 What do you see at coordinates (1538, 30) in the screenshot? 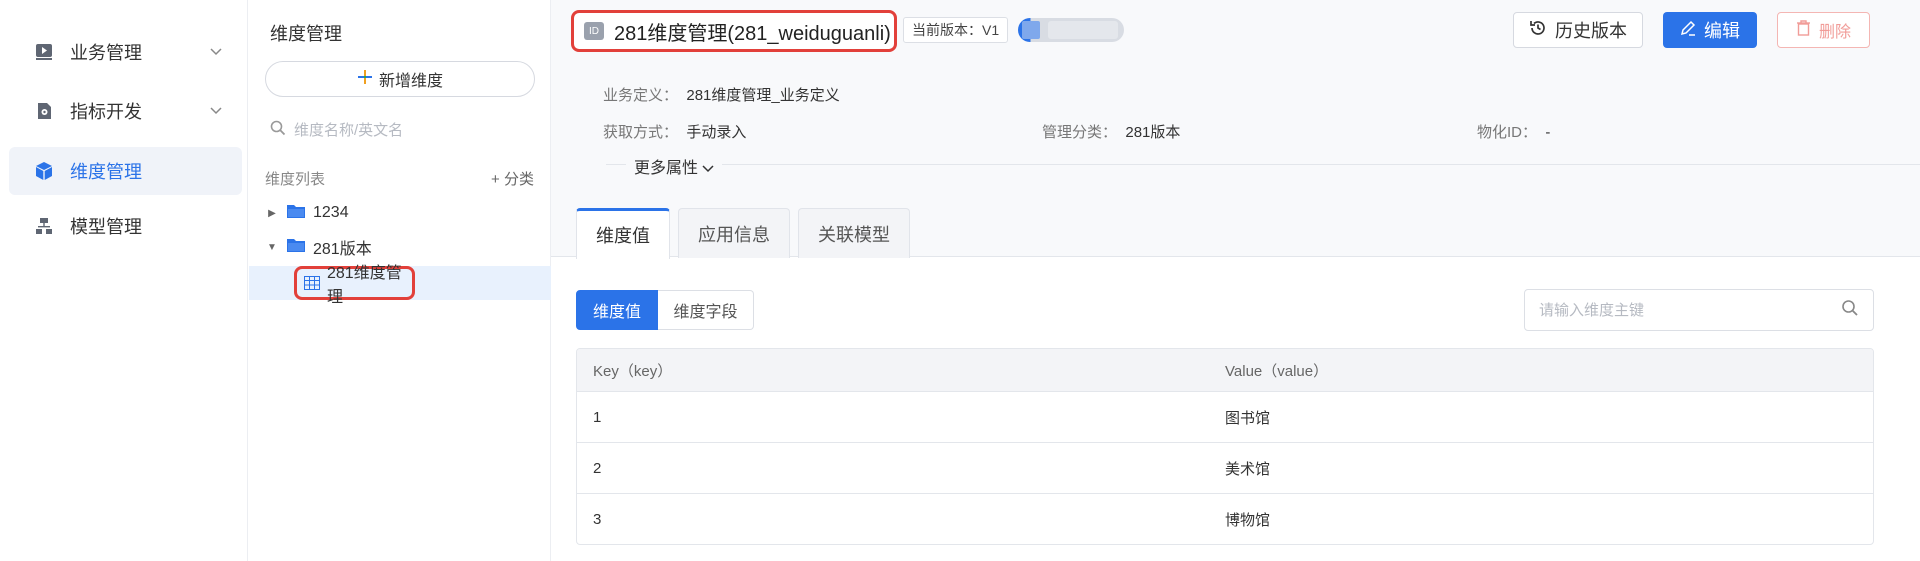
I see `history-icon` at bounding box center [1538, 30].